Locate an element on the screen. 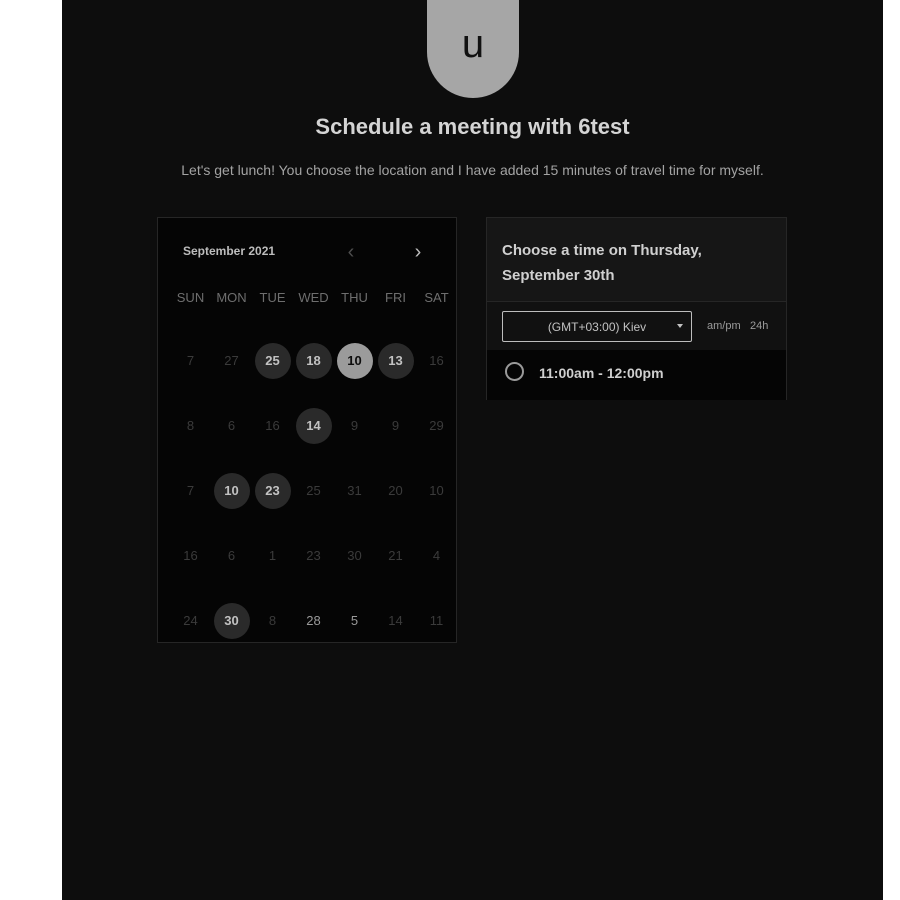 The image size is (900, 900). time-slot-label: 11:00am - 12:00pm is located at coordinates (601, 373).